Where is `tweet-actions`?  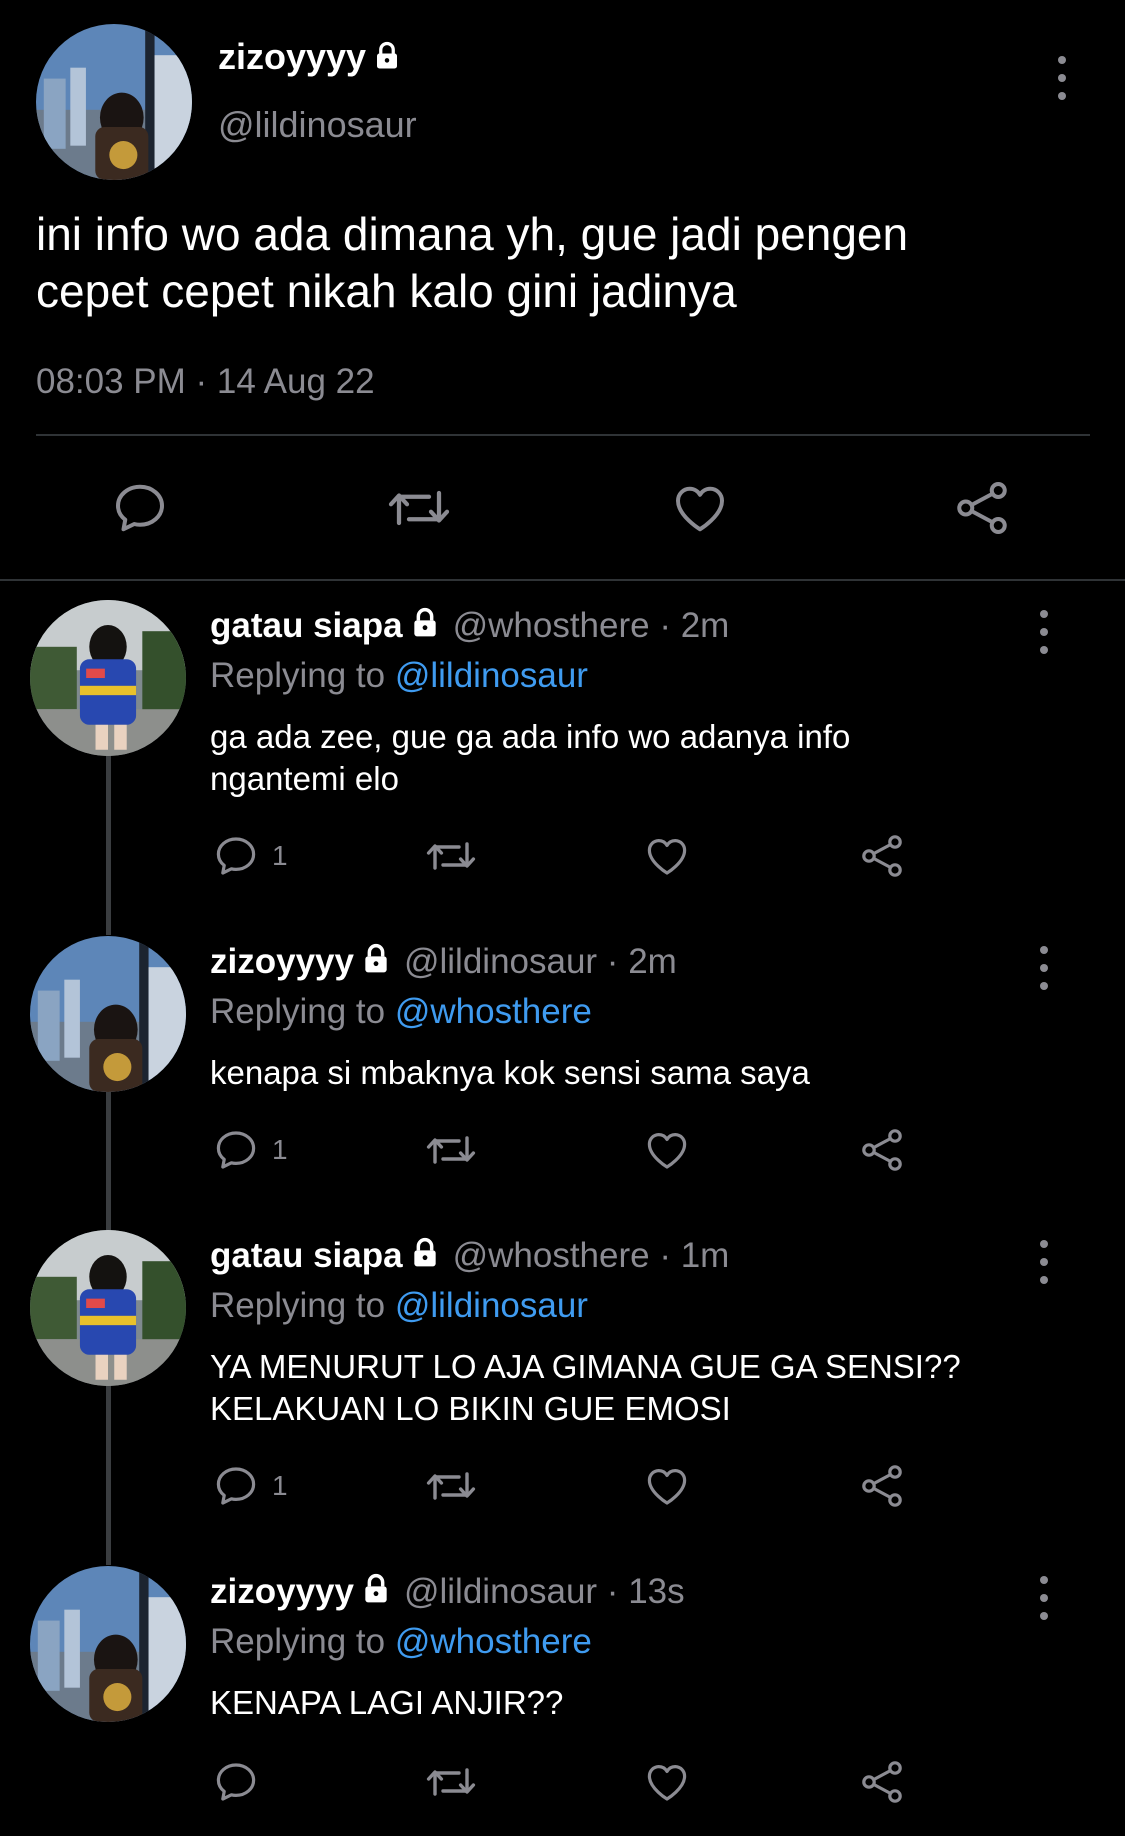 tweet-actions is located at coordinates (562, 508).